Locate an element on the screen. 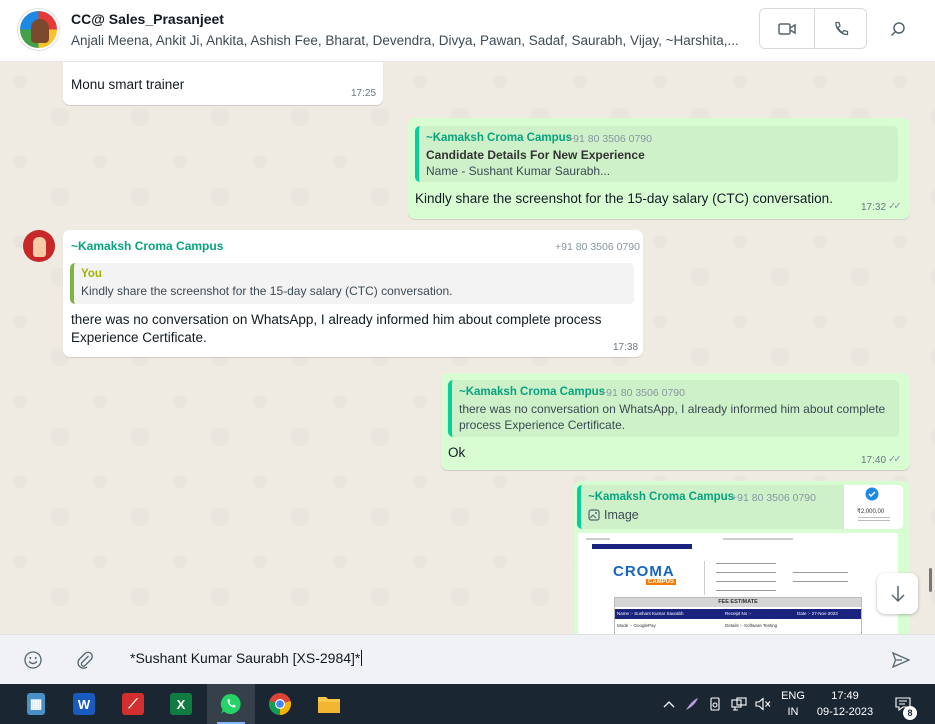 Image resolution: width=935 pixels, height=724 pixels. clock-time: 17:49 is located at coordinates (845, 696).